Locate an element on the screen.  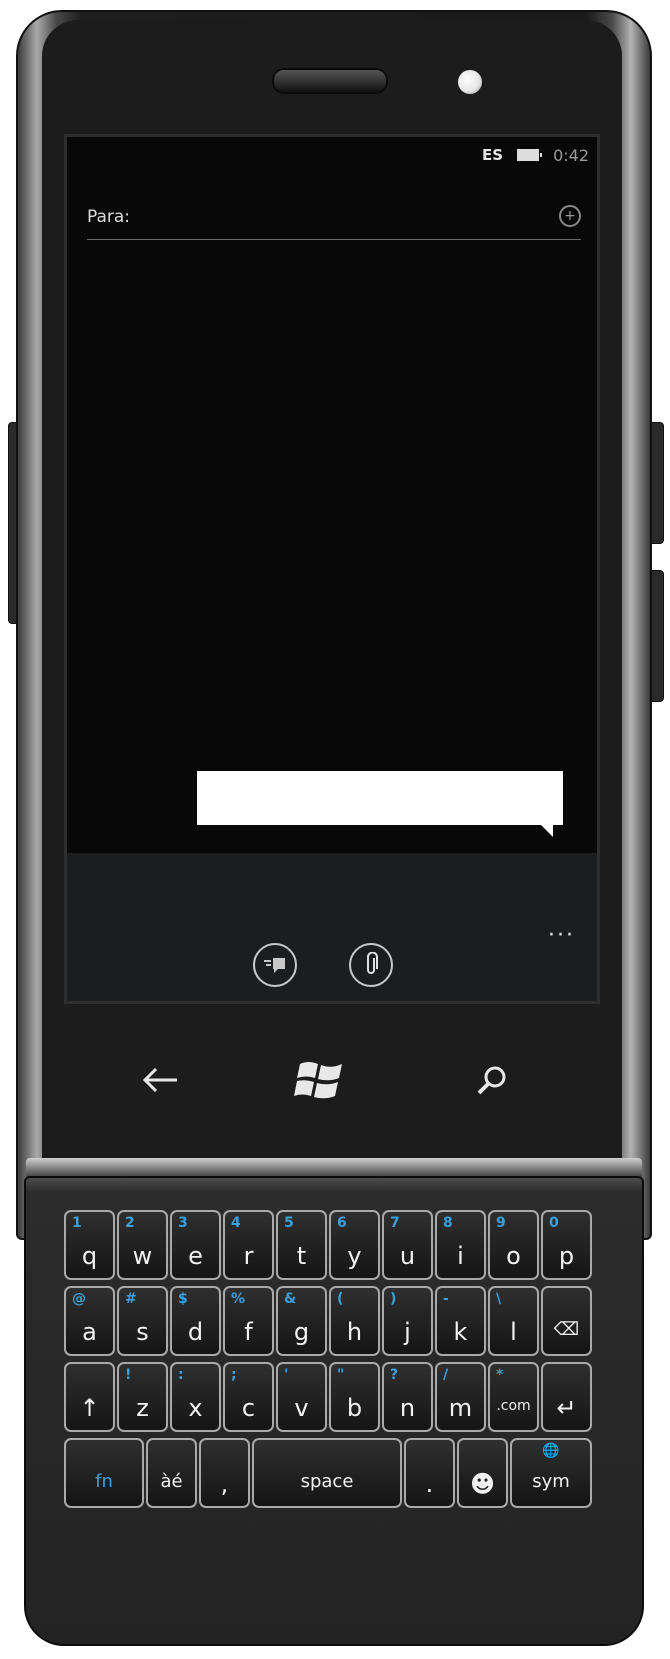
clock: 0:42 is located at coordinates (571, 155).